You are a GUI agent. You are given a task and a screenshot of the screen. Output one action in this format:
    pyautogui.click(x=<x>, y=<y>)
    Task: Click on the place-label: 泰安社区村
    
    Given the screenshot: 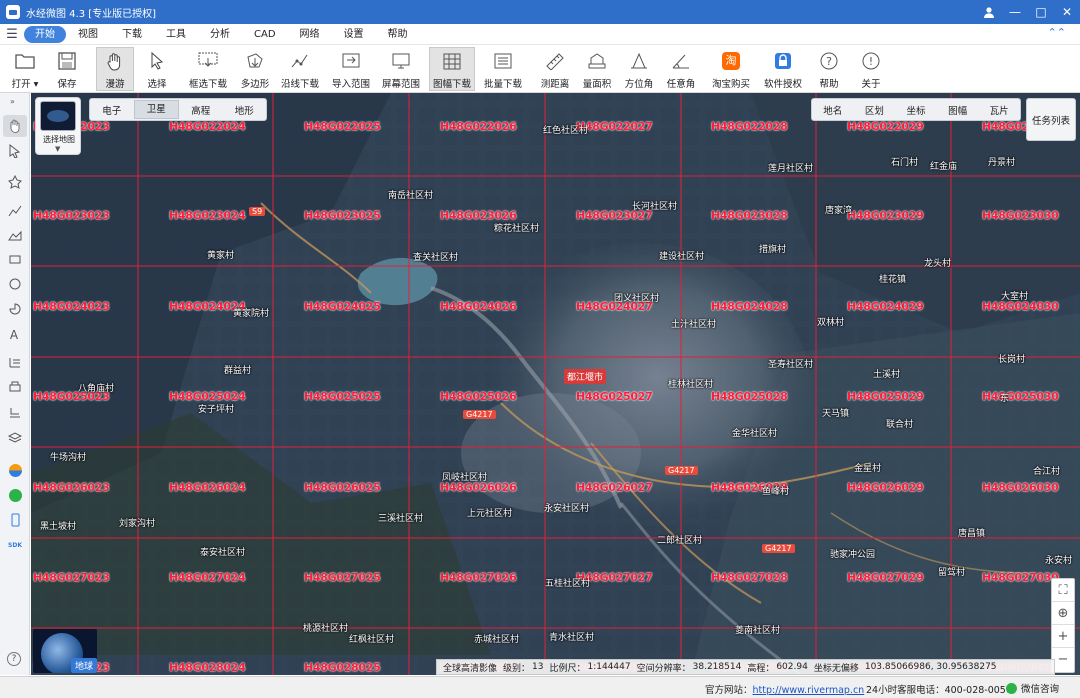 What is the action you would take?
    pyautogui.click(x=223, y=553)
    